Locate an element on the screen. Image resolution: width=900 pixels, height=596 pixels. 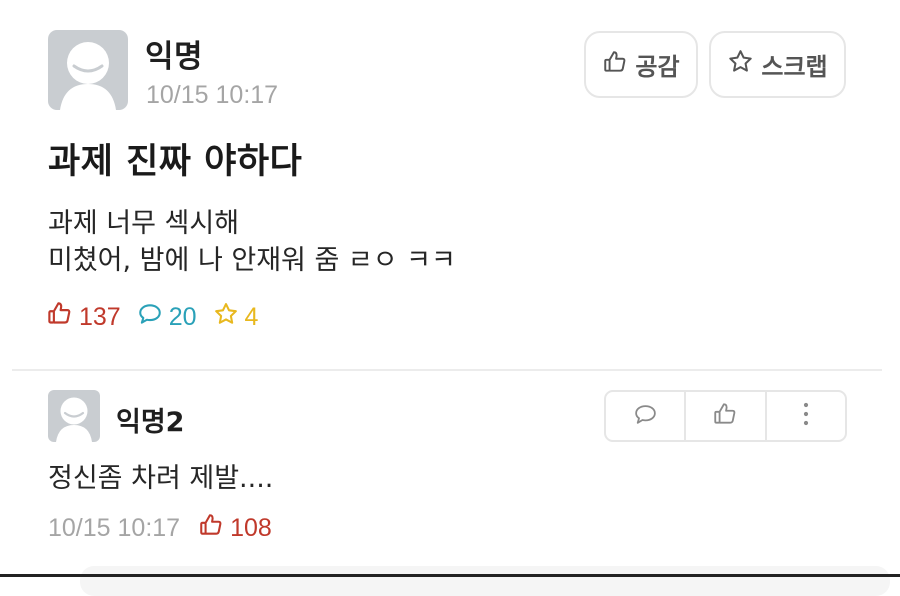
post-stats: 137 20 4 is located at coordinates (160, 317).